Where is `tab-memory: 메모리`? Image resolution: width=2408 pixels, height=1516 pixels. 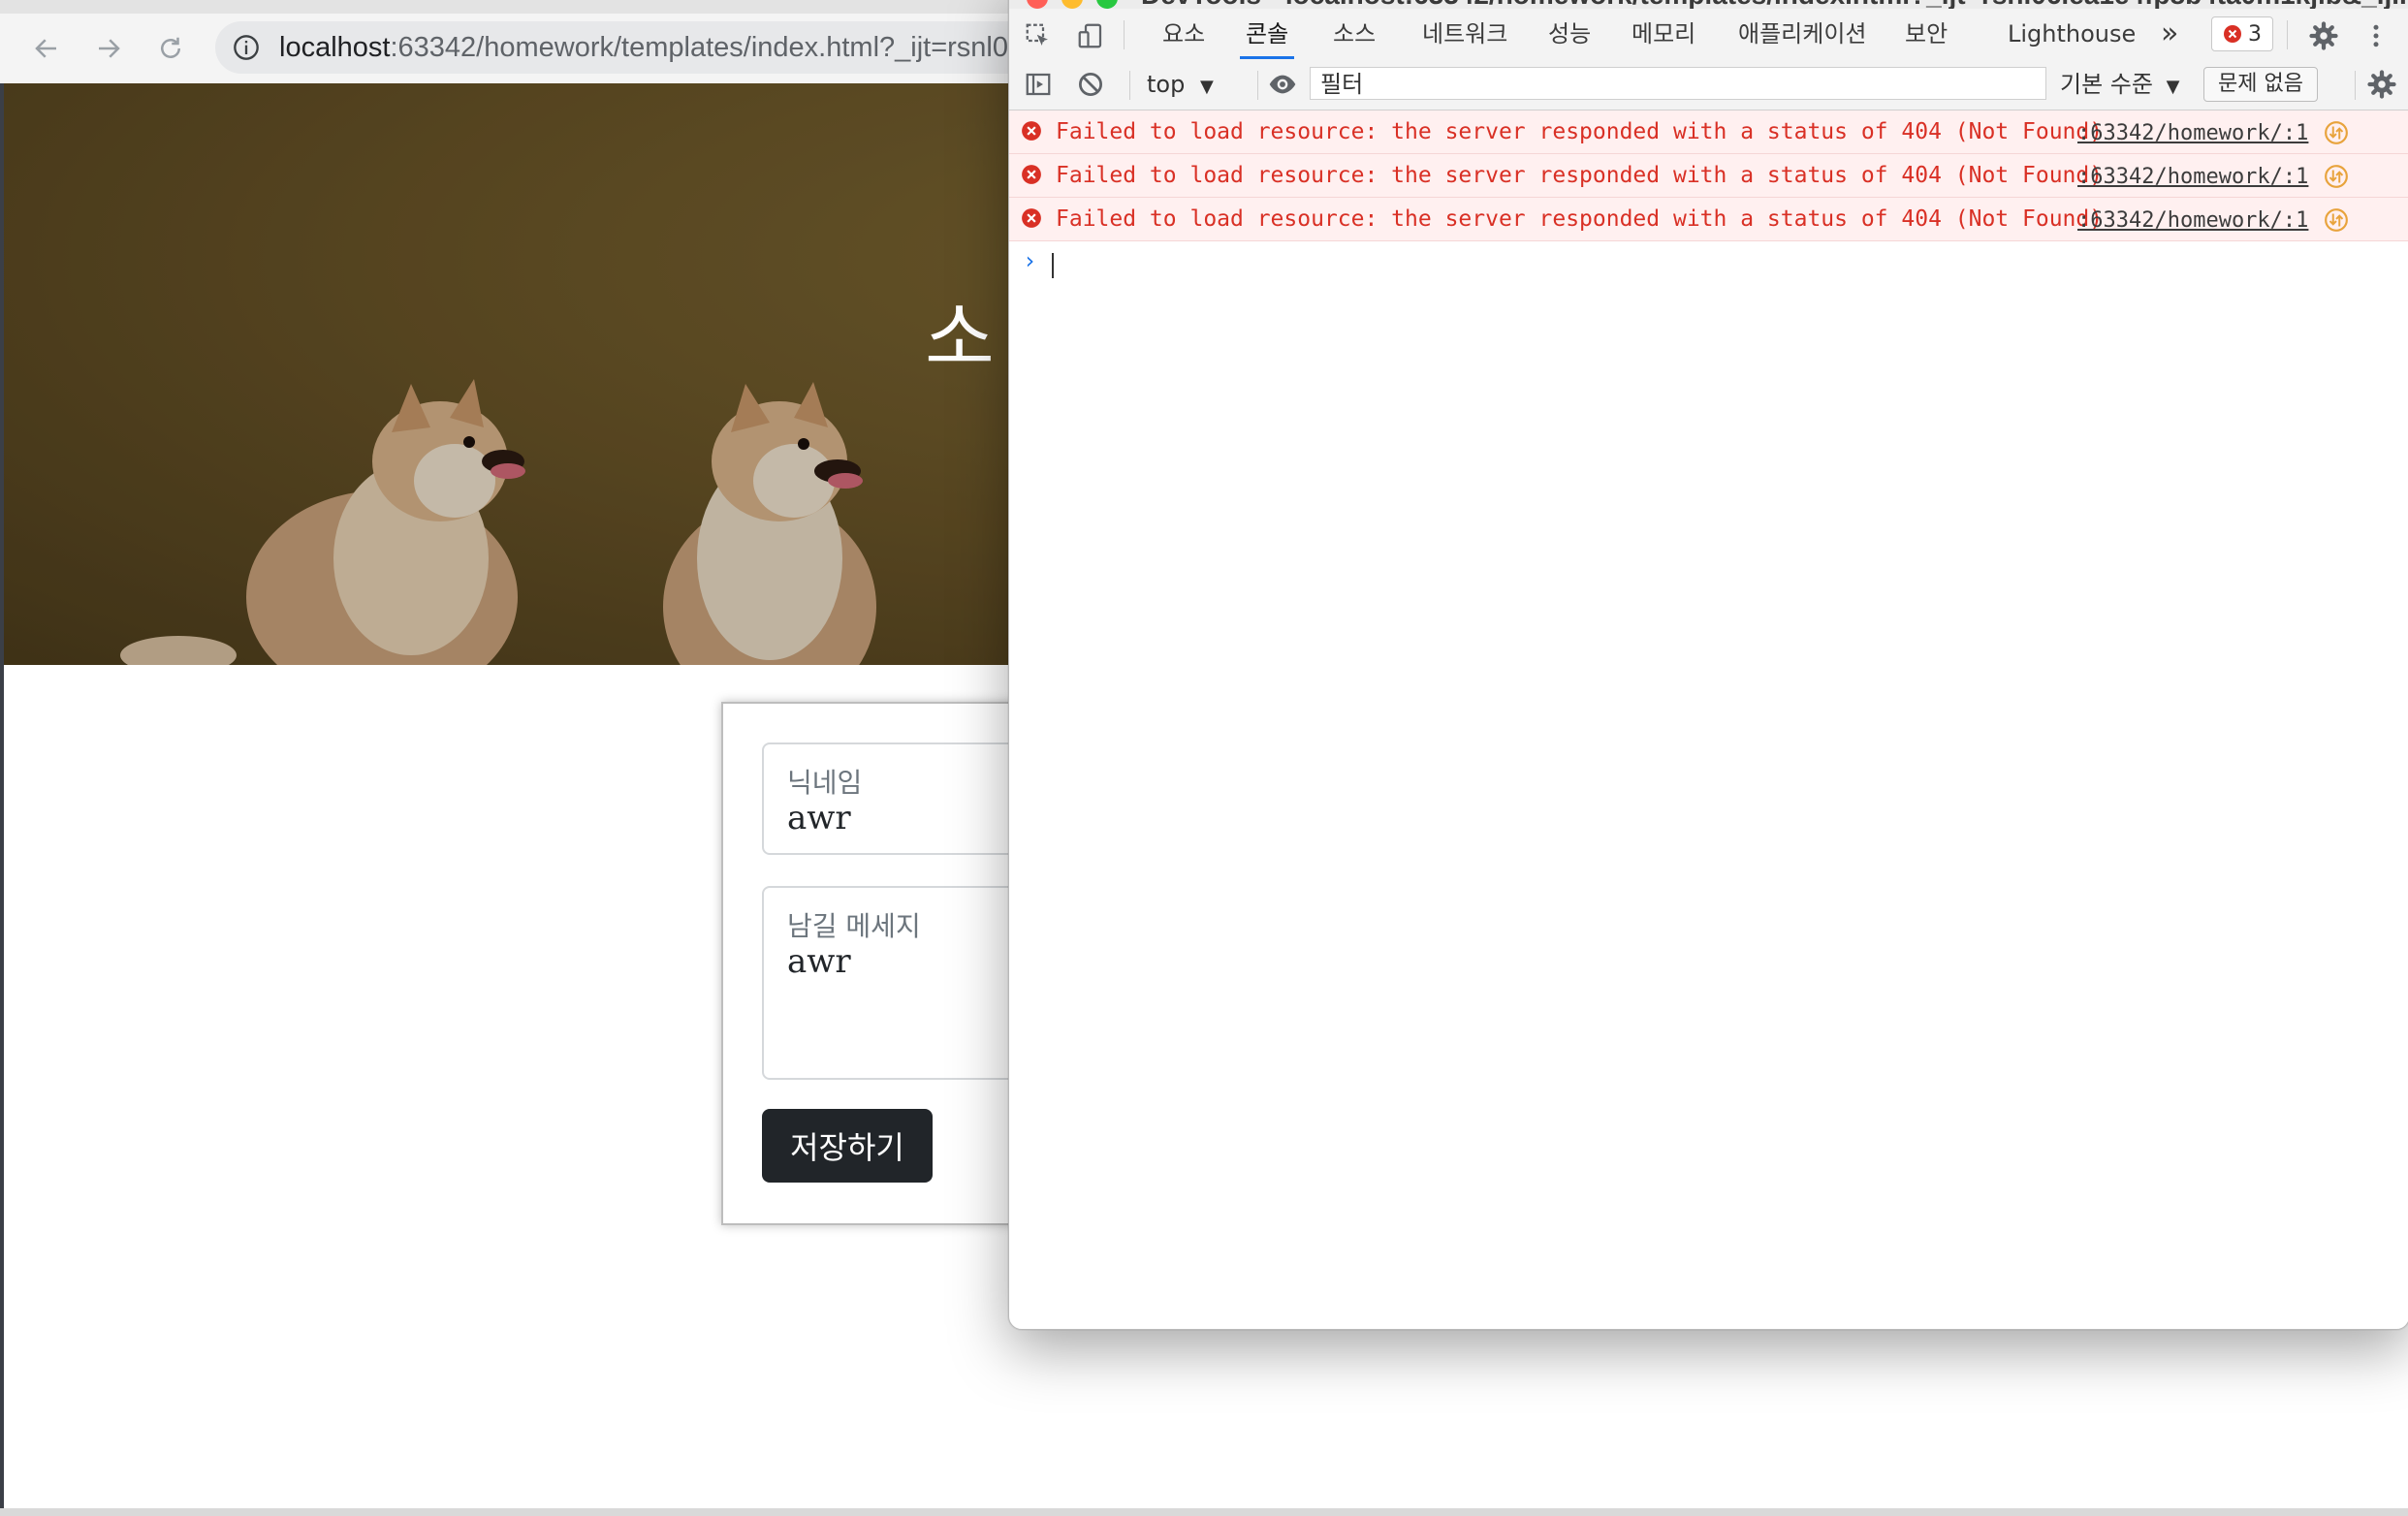 tab-memory: 메모리 is located at coordinates (1663, 34).